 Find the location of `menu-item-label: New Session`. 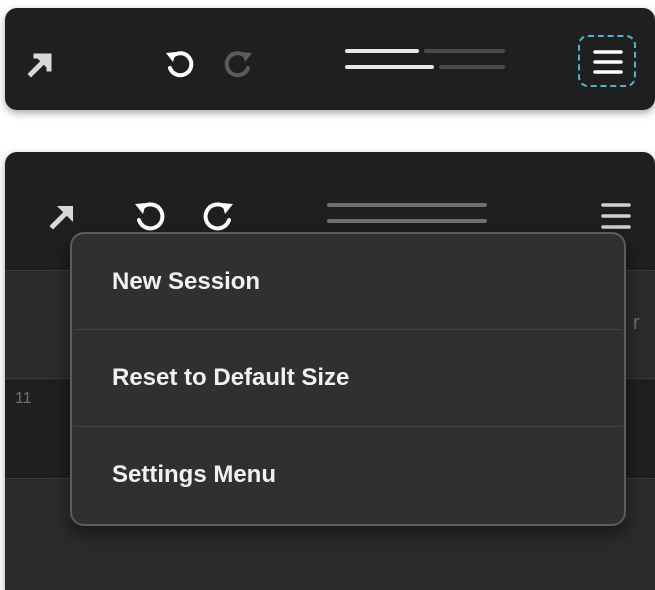

menu-item-label: New Session is located at coordinates (186, 281).